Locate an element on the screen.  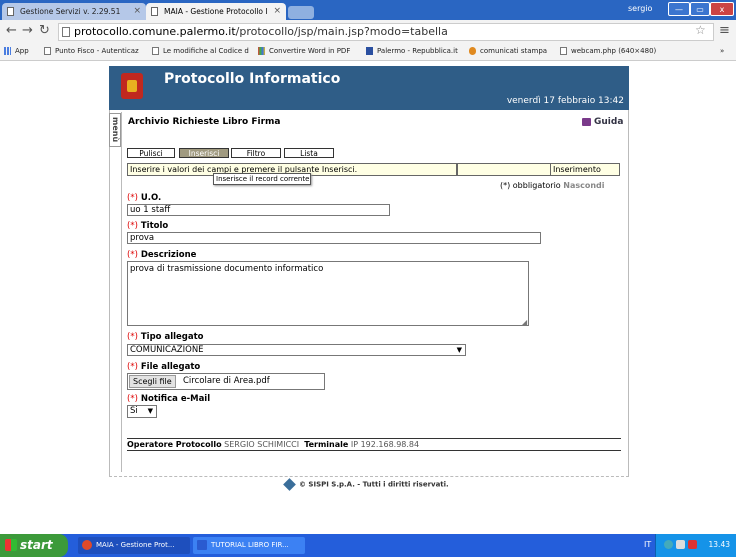
hide-link: Nascondi is located at coordinates (583, 185).